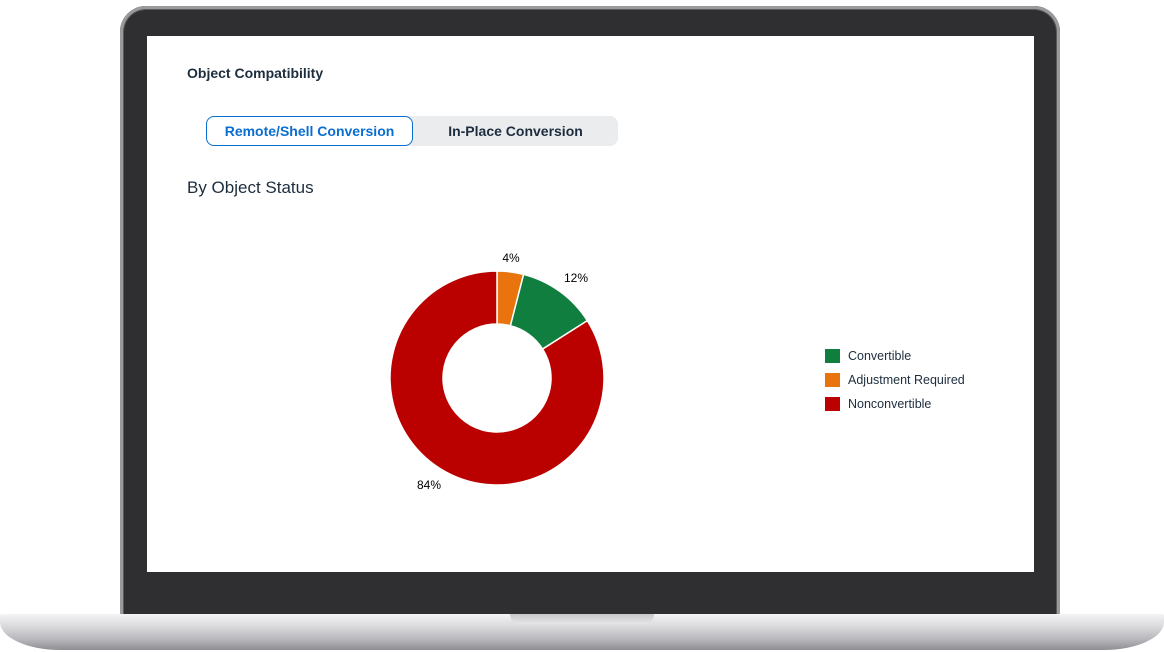 This screenshot has height=652, width=1164. Describe the element at coordinates (497, 371) in the screenshot. I see `donut-chart: 4% 12% 84%` at that location.